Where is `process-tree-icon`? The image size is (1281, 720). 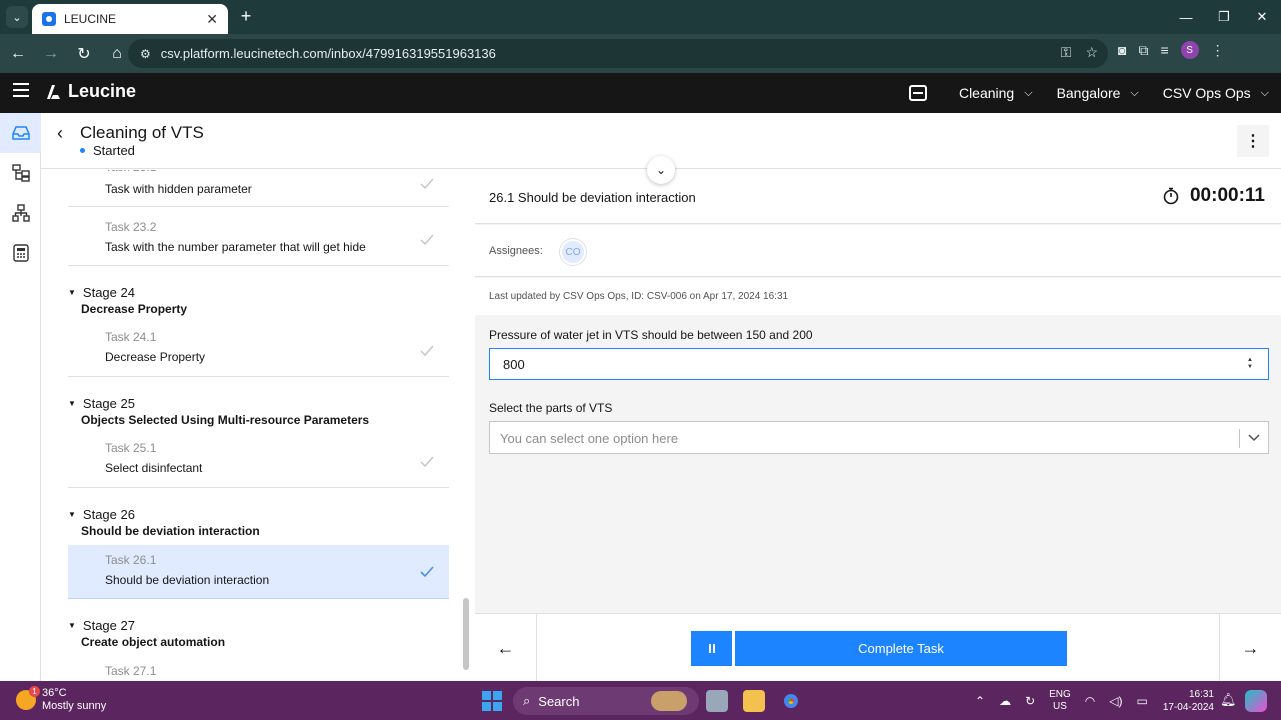
process-tree-icon is located at coordinates (20, 173).